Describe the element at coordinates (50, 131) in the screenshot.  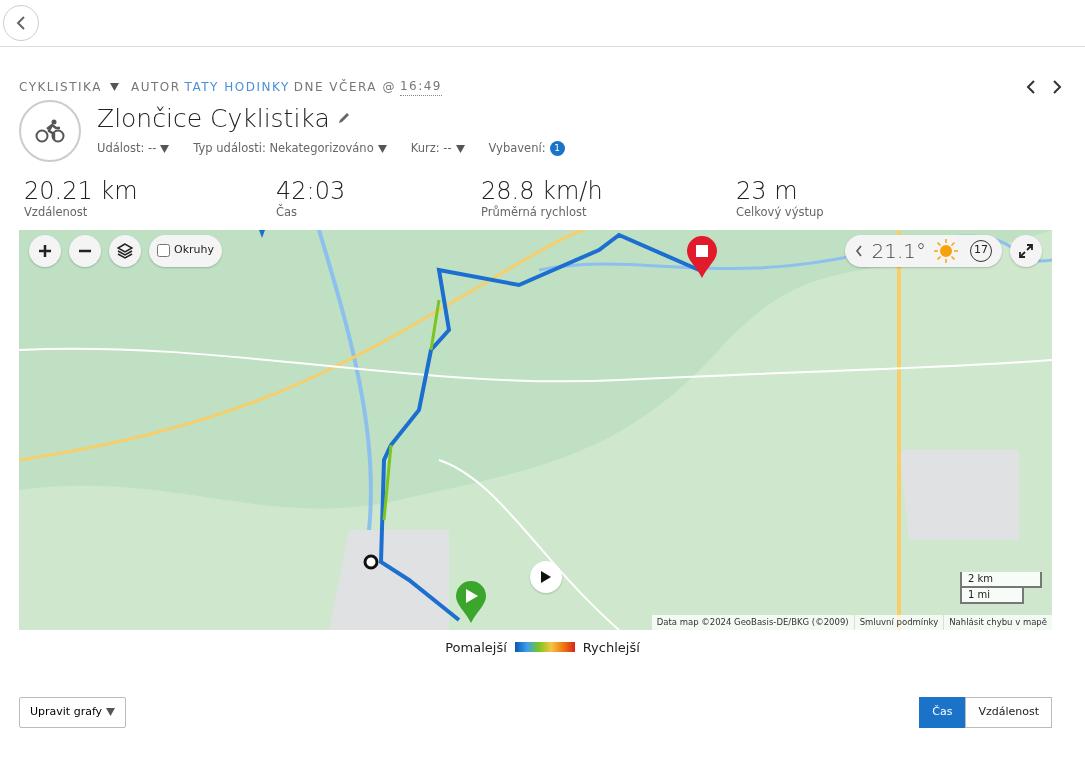
I see `bicycle-icon` at that location.